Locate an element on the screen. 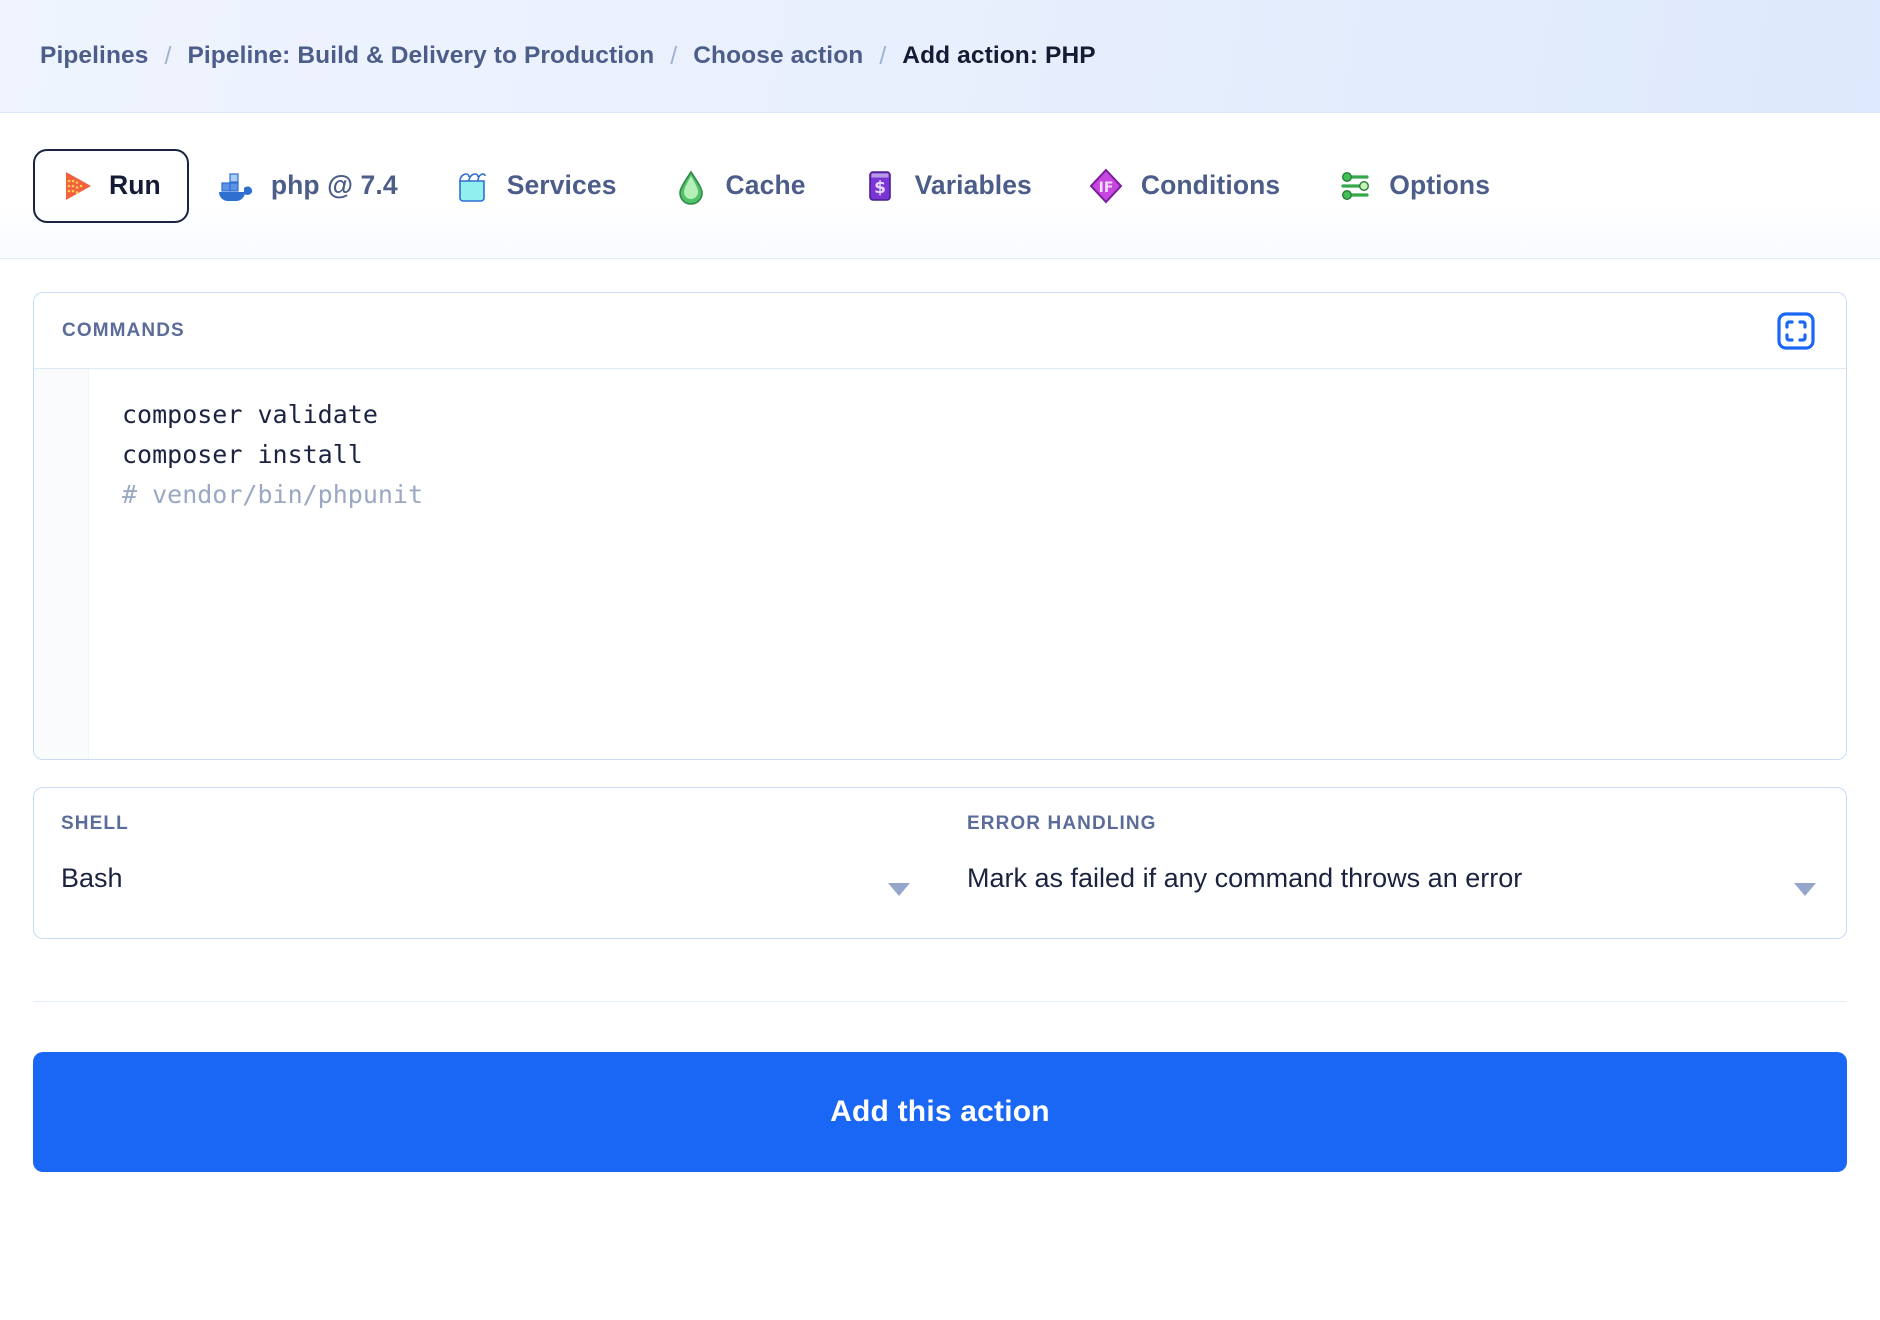 The width and height of the screenshot is (1880, 1320). tab-variables: $ Variables is located at coordinates (946, 186).